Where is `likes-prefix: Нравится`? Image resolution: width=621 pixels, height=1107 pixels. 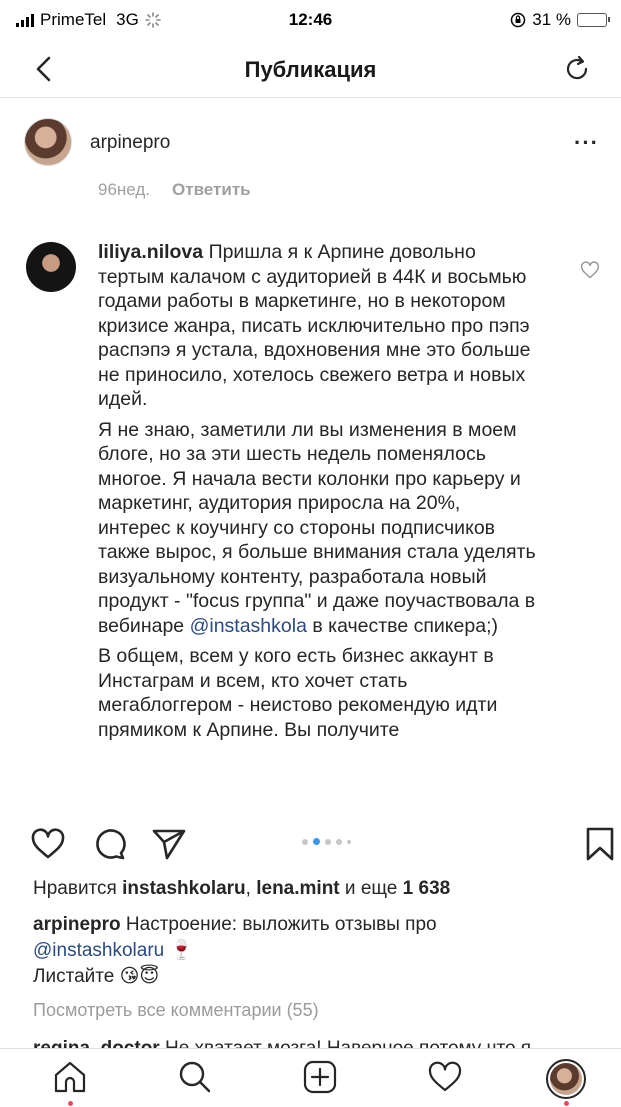 likes-prefix: Нравится is located at coordinates (75, 888).